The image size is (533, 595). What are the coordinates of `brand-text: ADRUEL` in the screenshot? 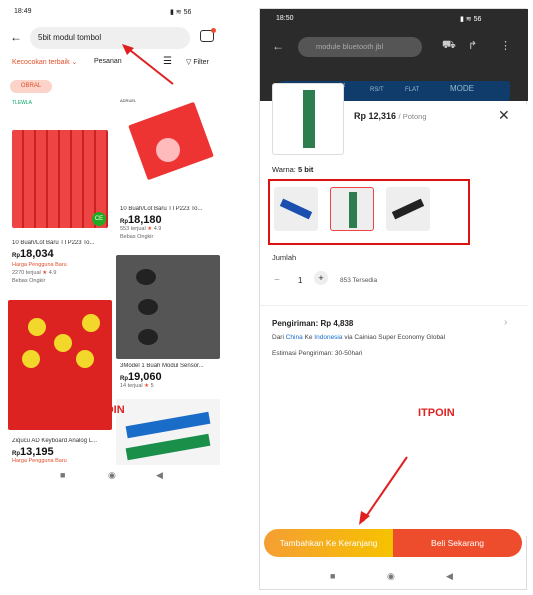 It's located at (128, 100).